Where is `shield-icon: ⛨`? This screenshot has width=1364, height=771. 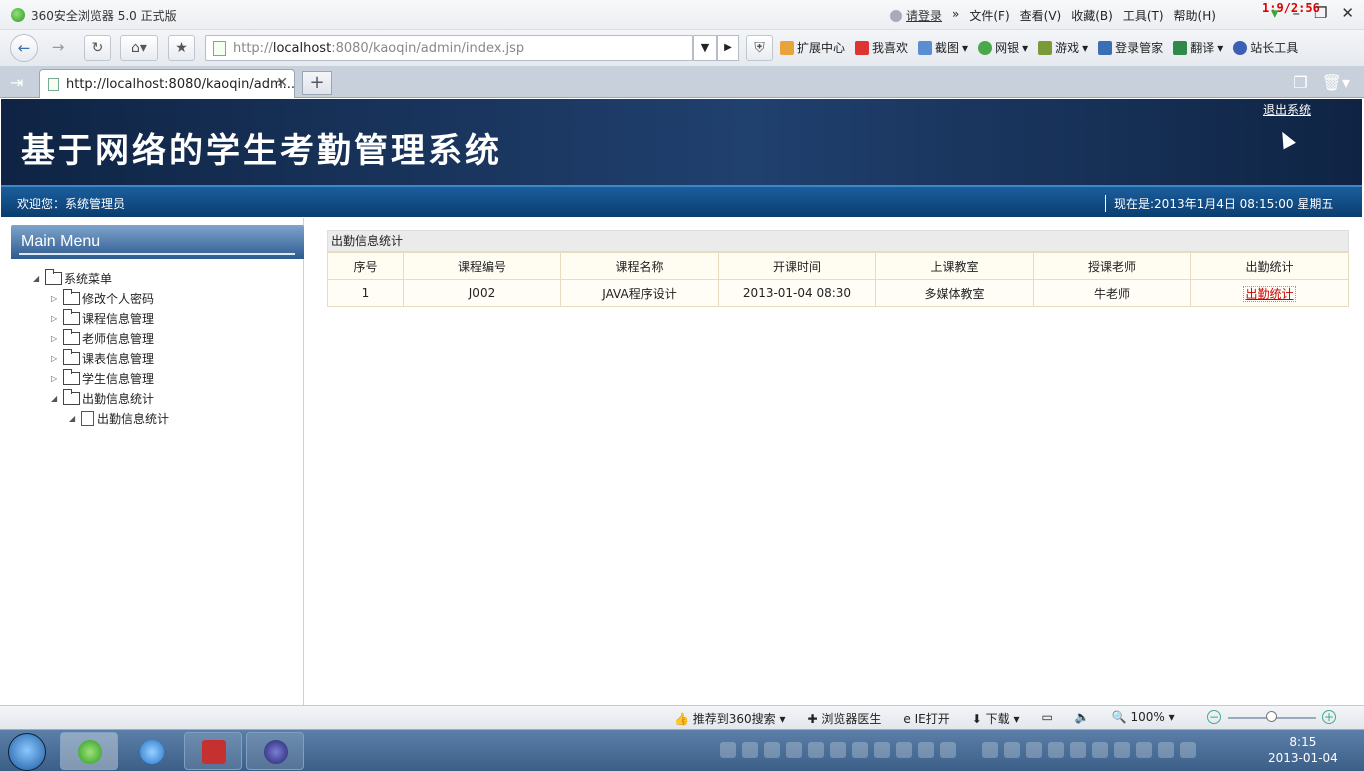
shield-icon: ⛨ is located at coordinates (759, 48).